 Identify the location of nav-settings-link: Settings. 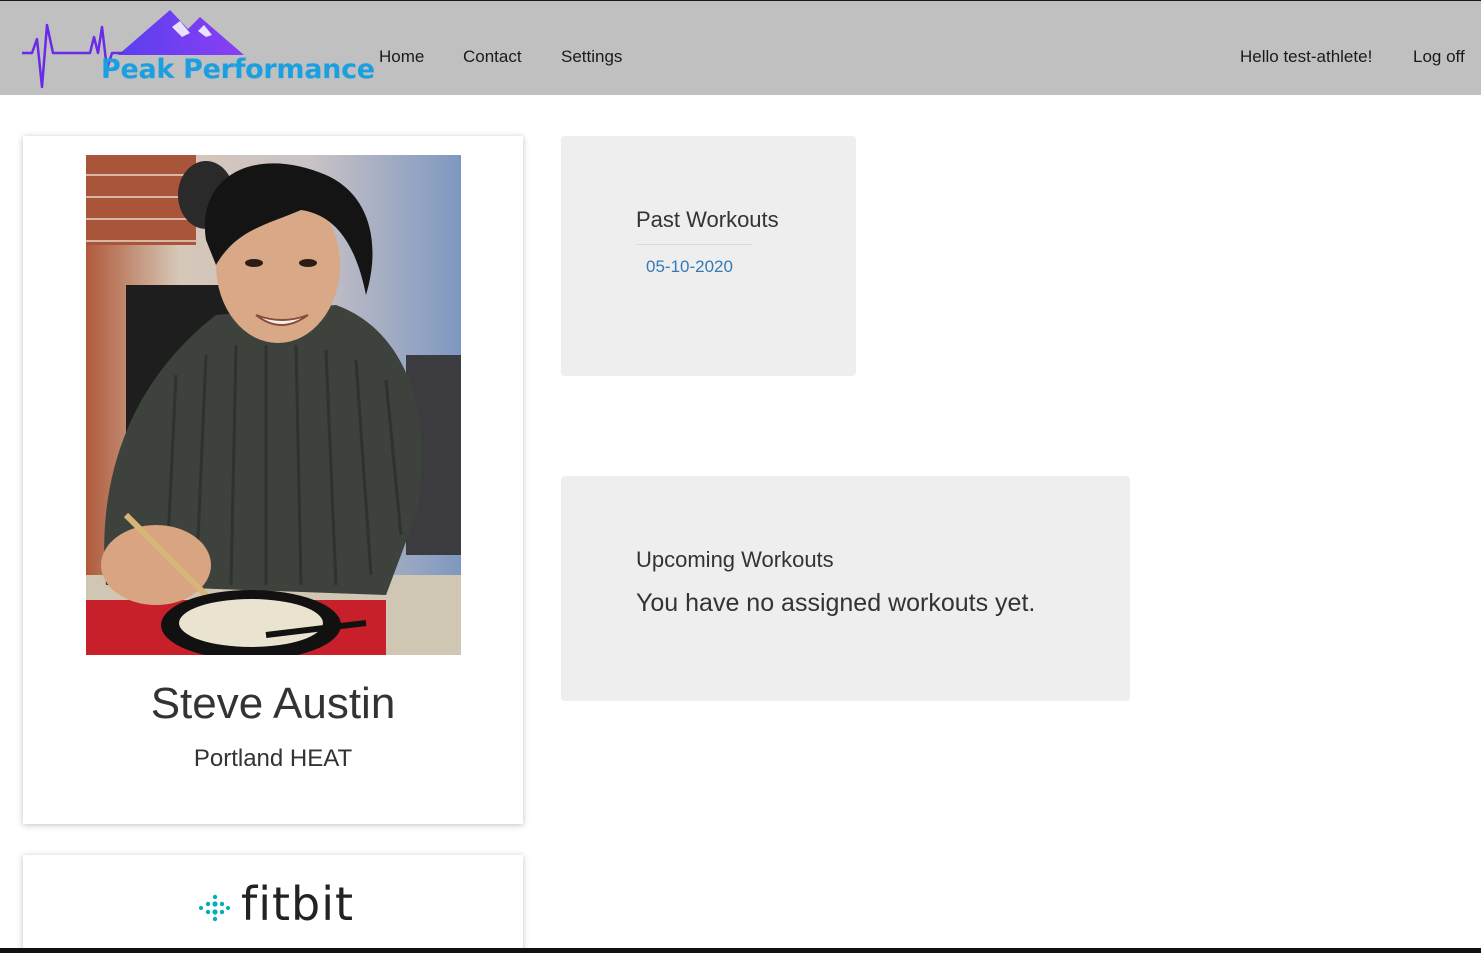
(591, 57).